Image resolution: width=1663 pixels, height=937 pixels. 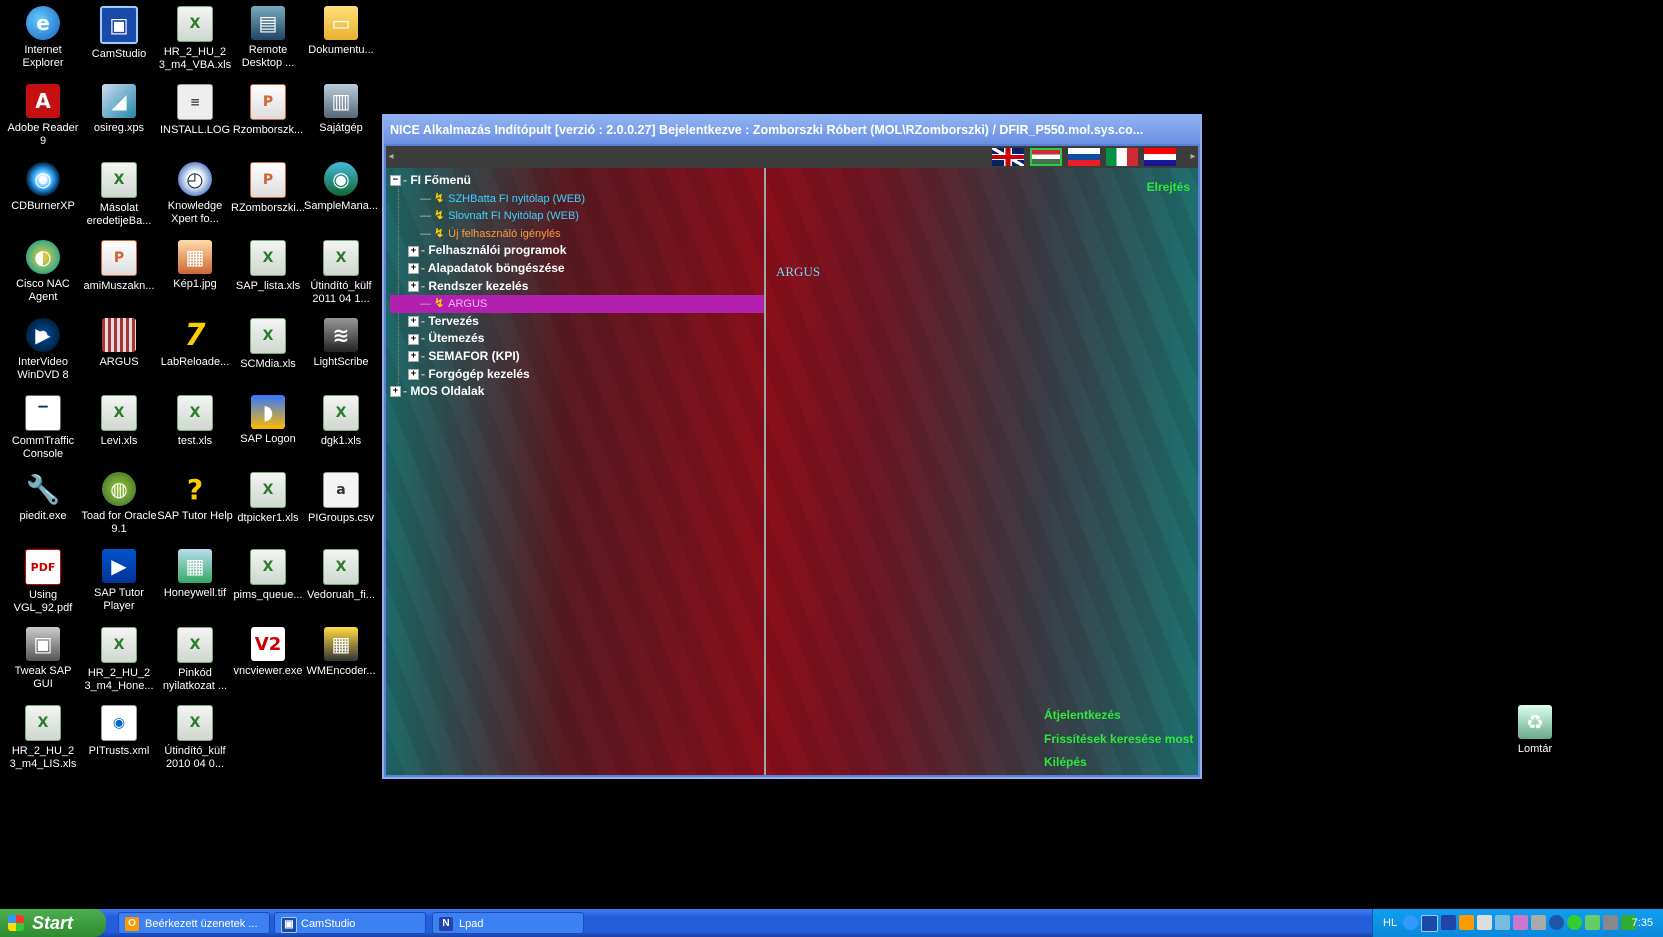 What do you see at coordinates (119, 109) in the screenshot?
I see `desktop-icon: ◢ osireg.xps` at bounding box center [119, 109].